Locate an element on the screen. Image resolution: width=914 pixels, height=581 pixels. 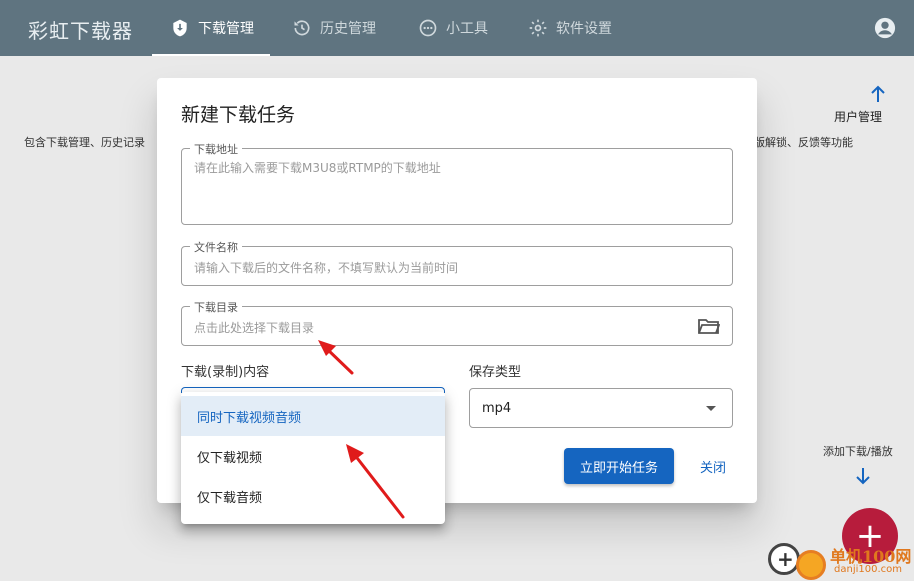
field-placeholder: 请在此输入需要下载M3U8或RTMP的下载地址 is located at coordinates (317, 168).